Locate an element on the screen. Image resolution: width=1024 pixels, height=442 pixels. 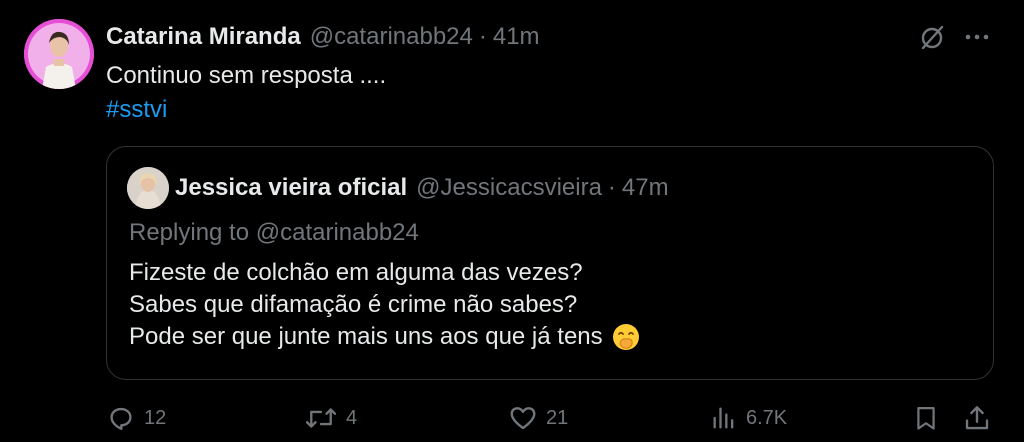
action-bar: 12 4 21 6.7K is located at coordinates (512, 418).